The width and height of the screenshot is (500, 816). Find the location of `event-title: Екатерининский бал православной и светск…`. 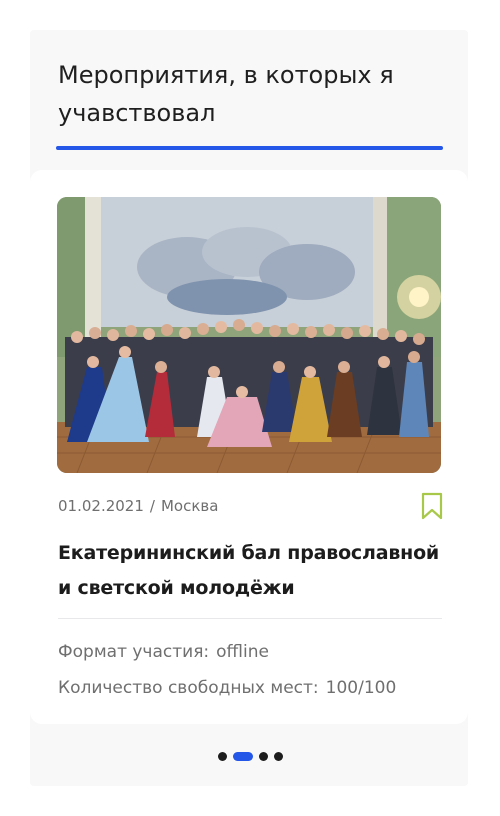

event-title: Екатерининский бал православной и светск… is located at coordinates (255, 571).